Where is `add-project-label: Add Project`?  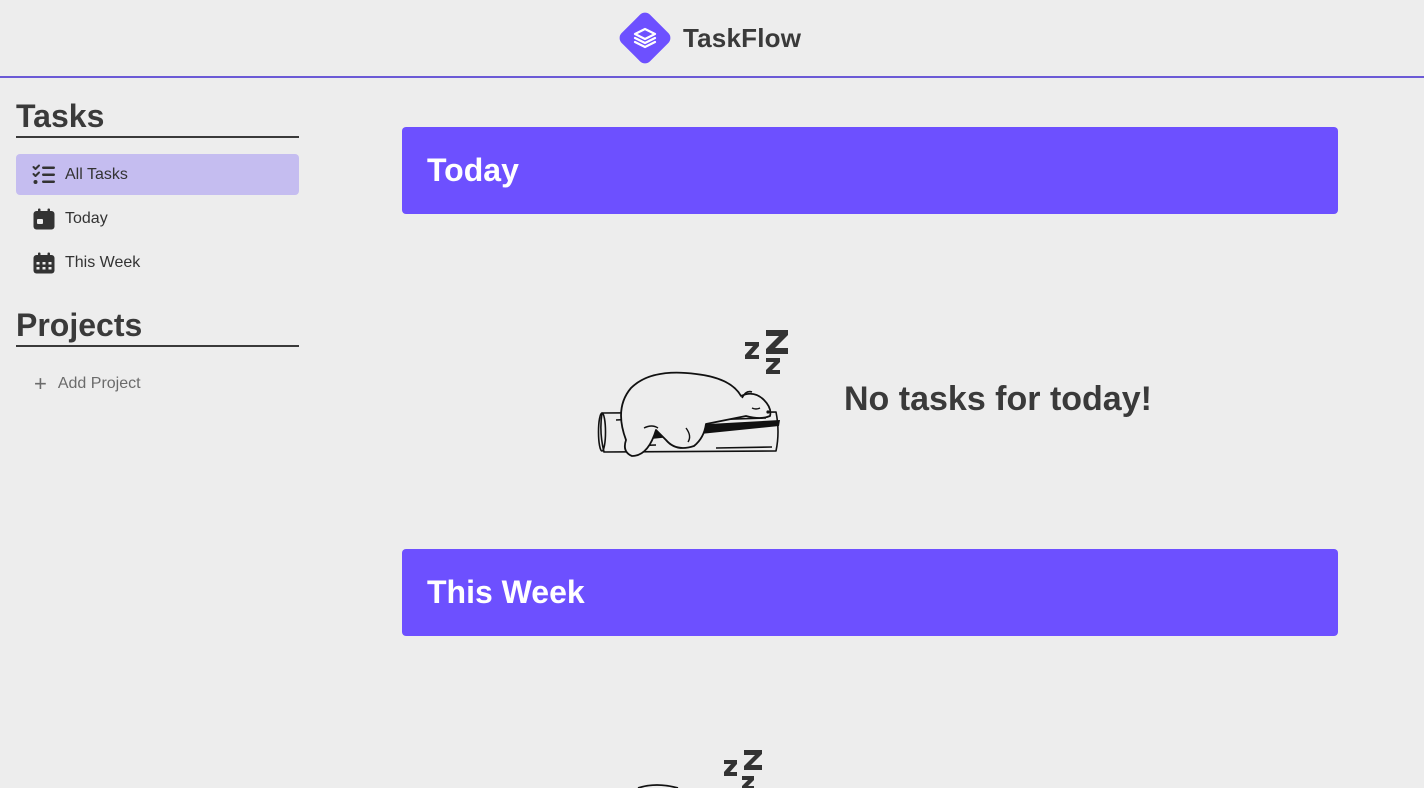 add-project-label: Add Project is located at coordinates (99, 383).